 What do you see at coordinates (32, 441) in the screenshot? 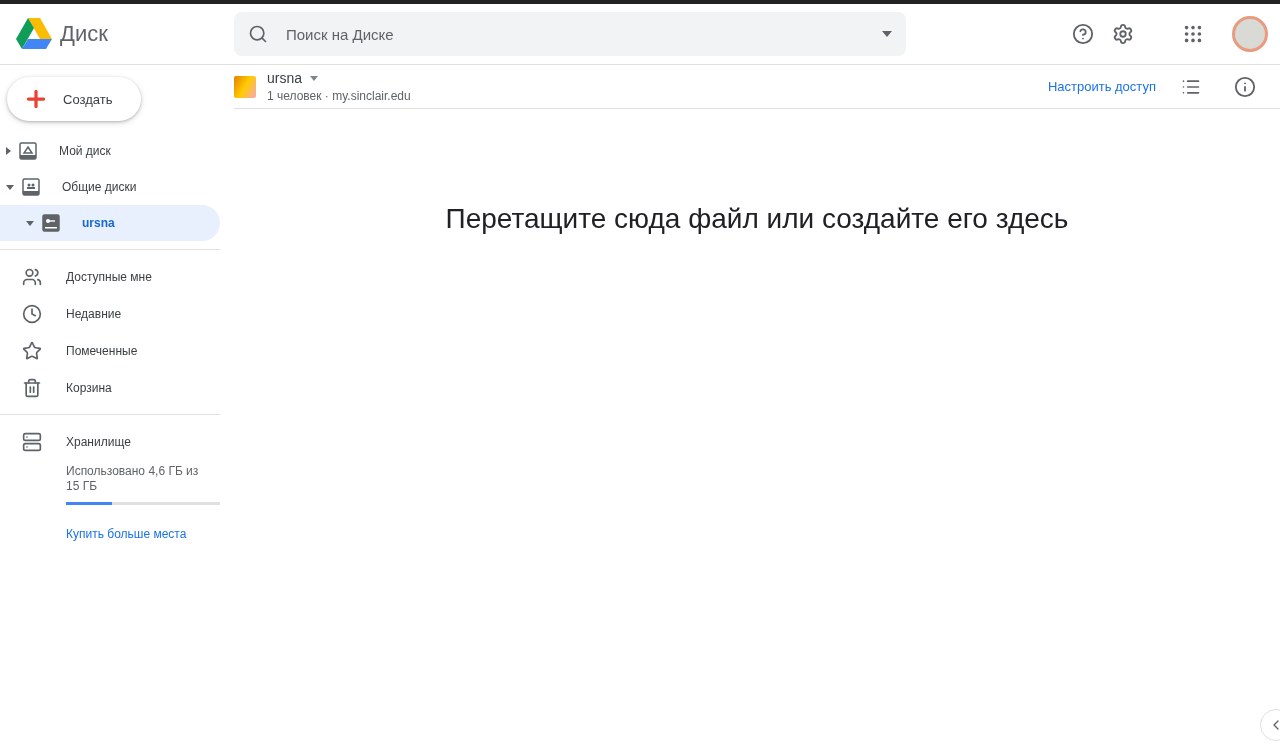
I see `storage-icon` at bounding box center [32, 441].